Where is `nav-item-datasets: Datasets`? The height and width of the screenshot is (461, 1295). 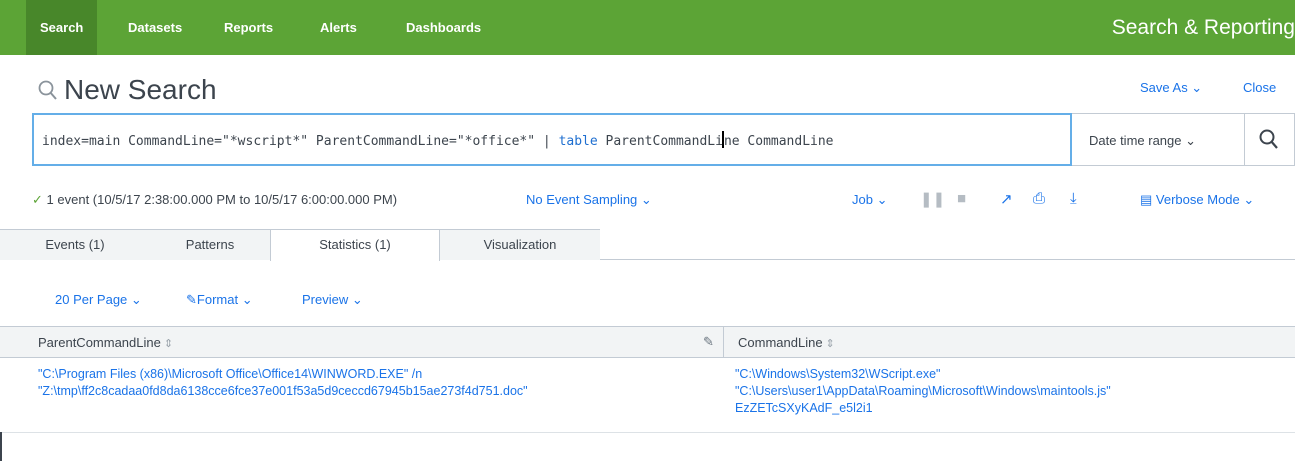
nav-item-datasets: Datasets is located at coordinates (155, 27).